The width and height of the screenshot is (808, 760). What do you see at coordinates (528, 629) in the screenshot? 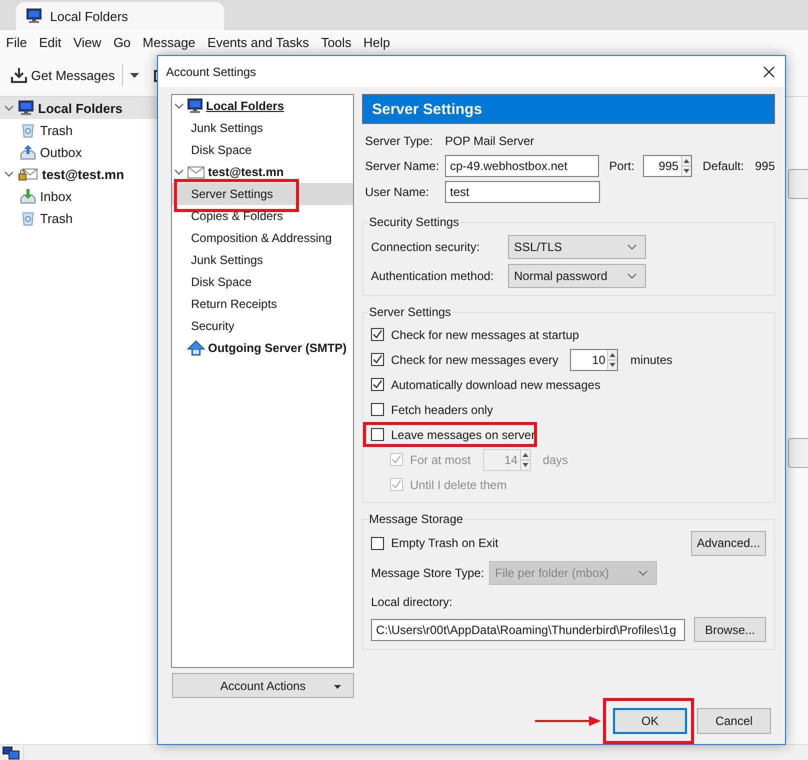
I see `text-field: C:\Users\r00t\AppData\Roaming\Thunderbird\Profiles\1g` at bounding box center [528, 629].